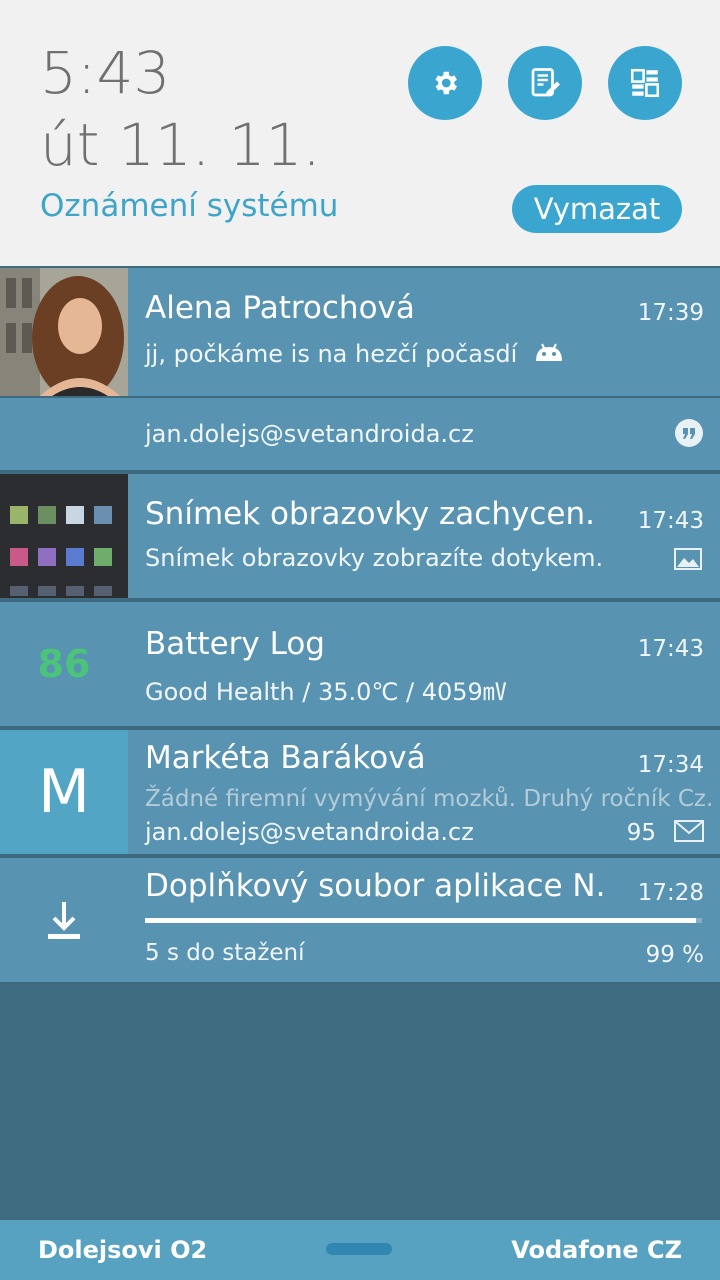 The width and height of the screenshot is (720, 1280). Describe the element at coordinates (689, 831) in the screenshot. I see `gmail-icon` at that location.